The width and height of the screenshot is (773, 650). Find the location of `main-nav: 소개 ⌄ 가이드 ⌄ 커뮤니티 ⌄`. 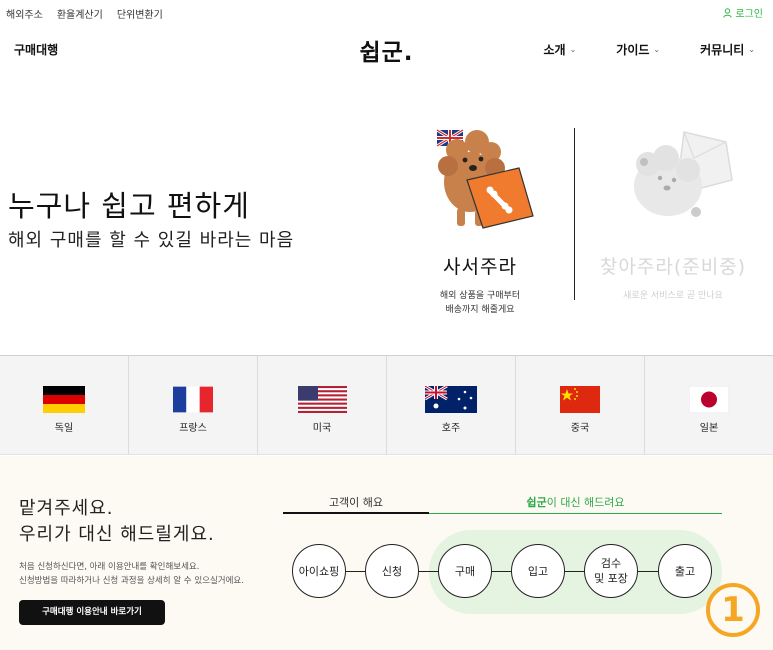

main-nav: 소개 ⌄ 가이드 ⌄ 커뮤니티 ⌄ is located at coordinates (650, 49).